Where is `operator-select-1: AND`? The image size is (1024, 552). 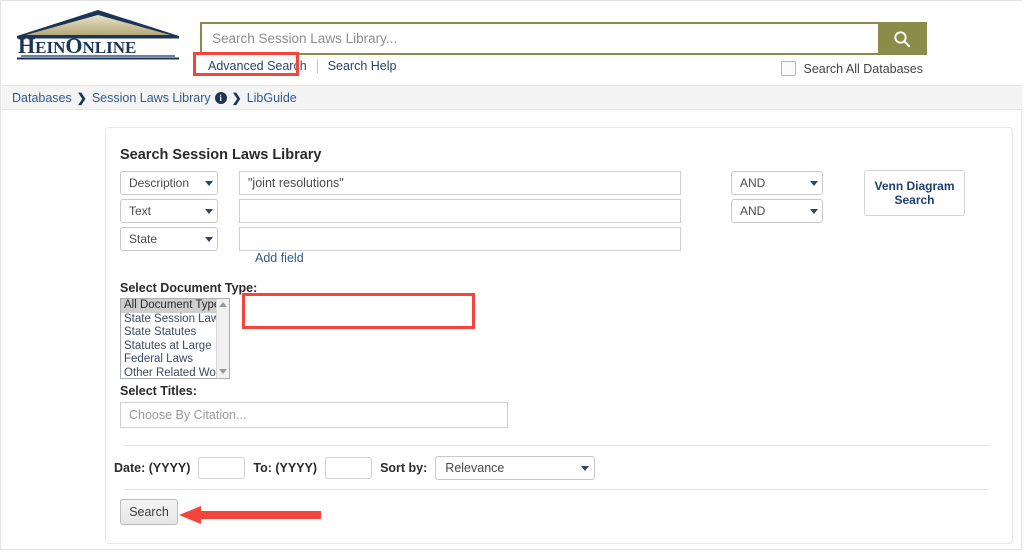
operator-select-1: AND is located at coordinates (777, 183).